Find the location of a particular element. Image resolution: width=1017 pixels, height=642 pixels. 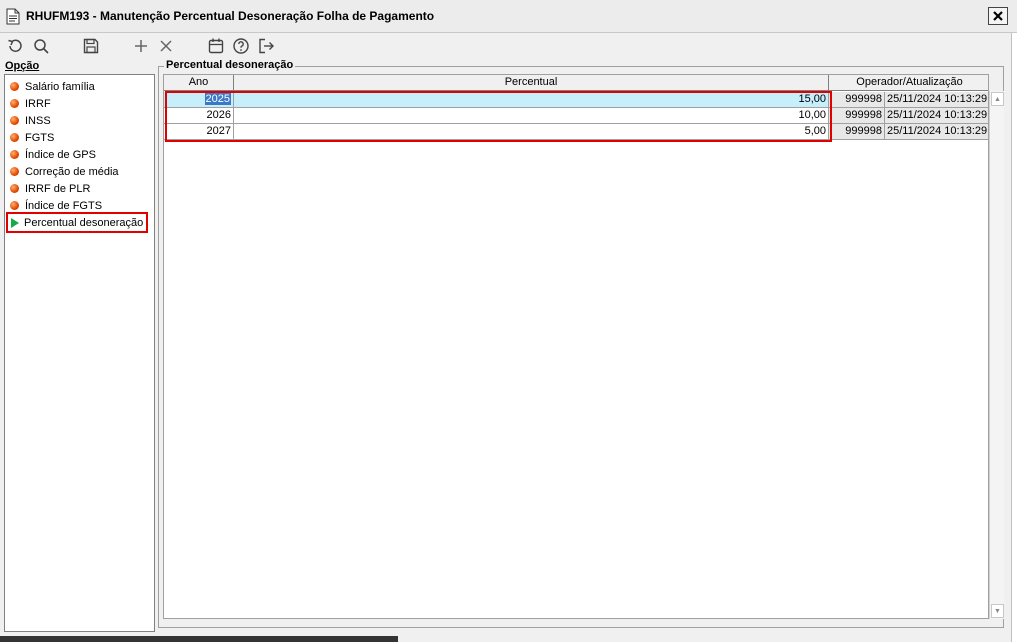

add-icon is located at coordinates (141, 46).